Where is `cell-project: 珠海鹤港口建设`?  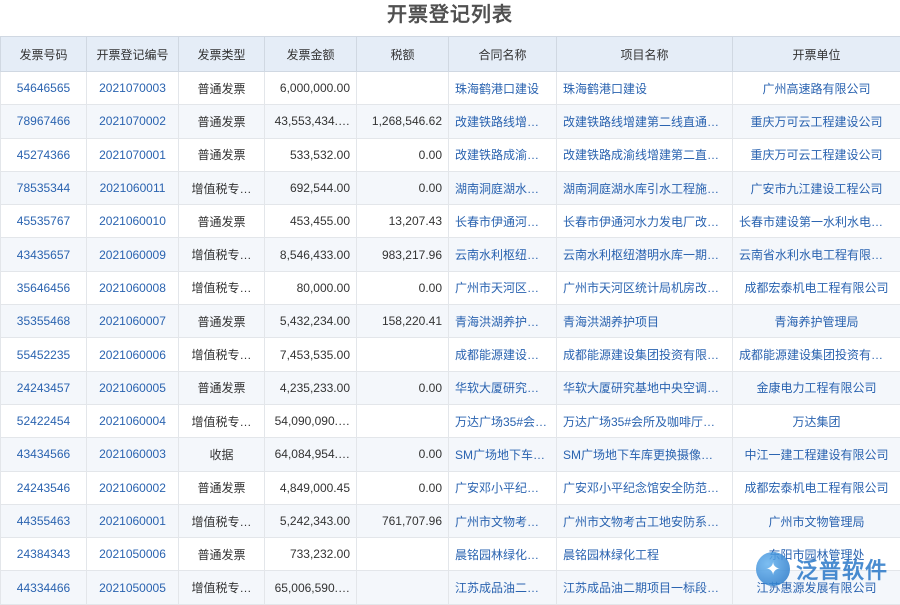
cell-project: 珠海鹤港口建设 is located at coordinates (645, 88).